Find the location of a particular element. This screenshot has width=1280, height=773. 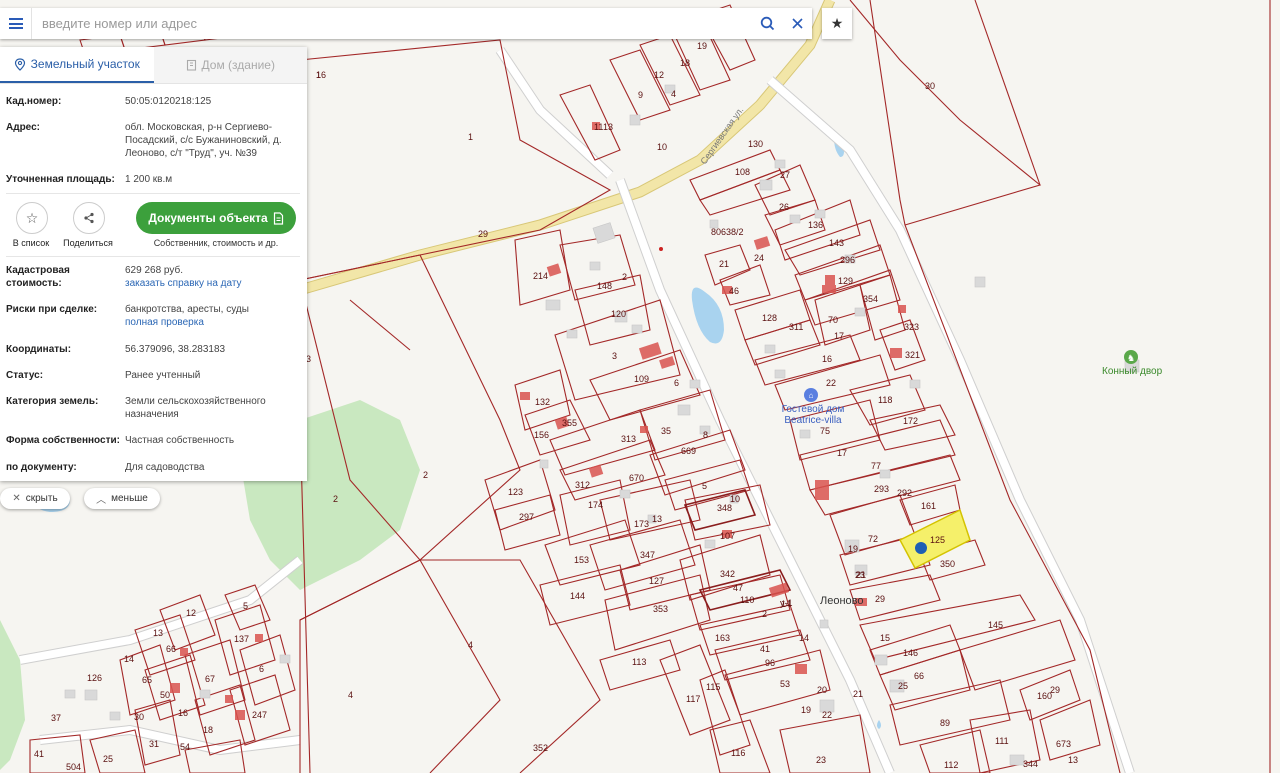

building-icon is located at coordinates (191, 65).